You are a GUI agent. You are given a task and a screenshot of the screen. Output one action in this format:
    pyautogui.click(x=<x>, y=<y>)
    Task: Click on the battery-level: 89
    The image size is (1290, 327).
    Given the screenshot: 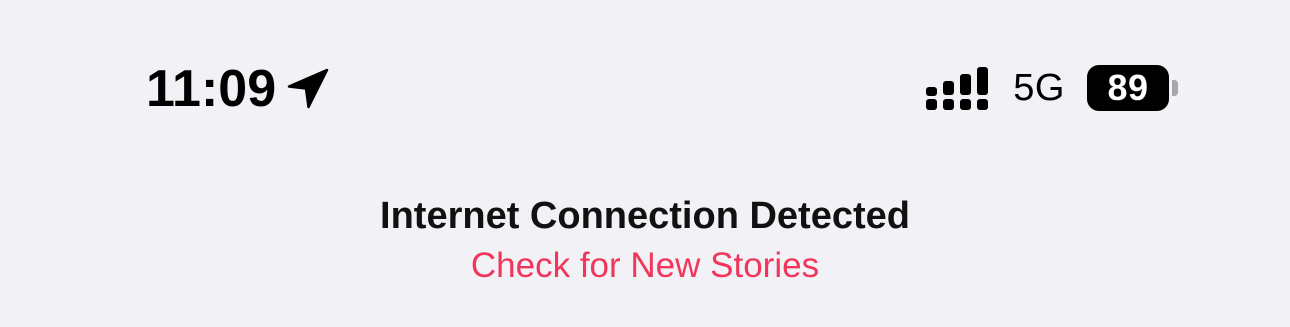 What is the action you would take?
    pyautogui.click(x=1128, y=87)
    